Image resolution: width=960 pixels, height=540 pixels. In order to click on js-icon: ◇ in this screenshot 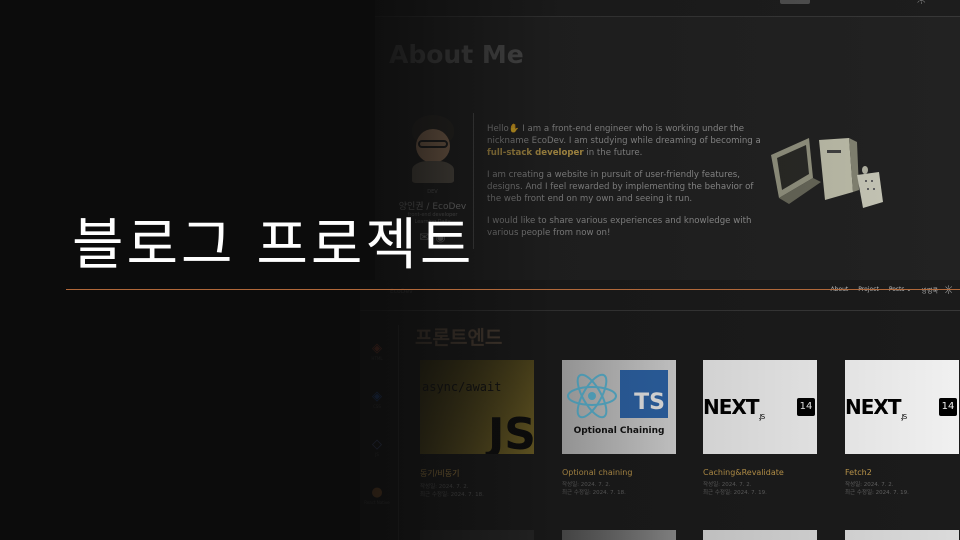, I will do `click(377, 444)`.